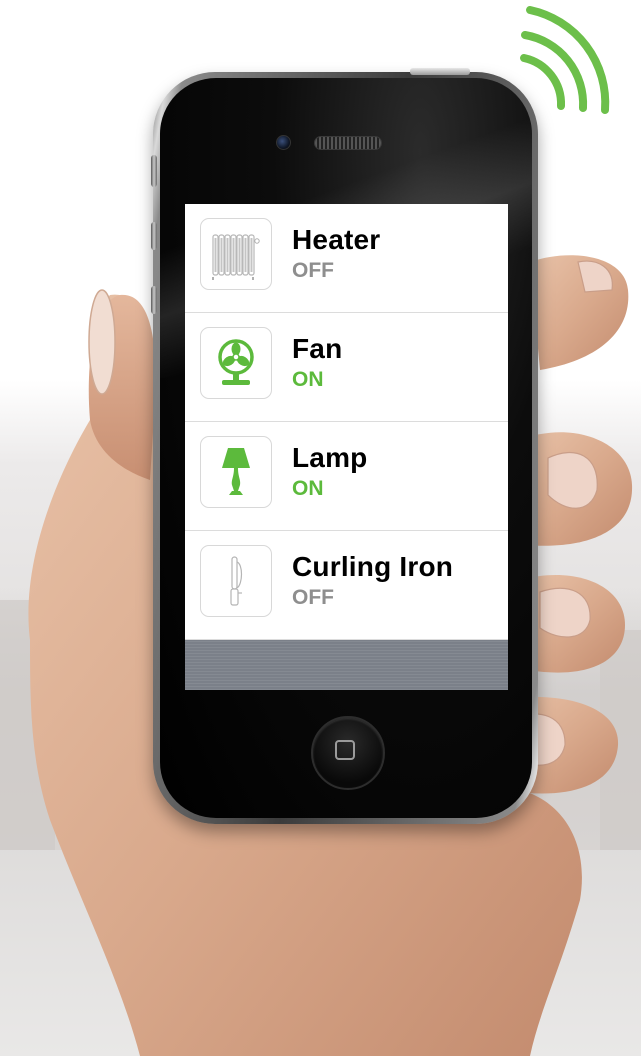  Describe the element at coordinates (317, 348) in the screenshot. I see `device-name: Fan` at that location.